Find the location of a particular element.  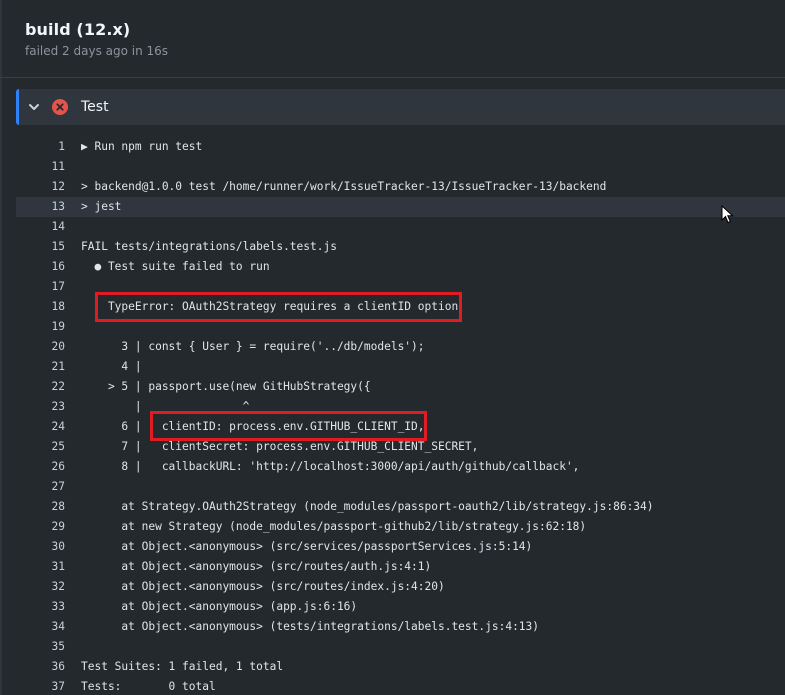

line-number: 1 is located at coordinates (40, 147).